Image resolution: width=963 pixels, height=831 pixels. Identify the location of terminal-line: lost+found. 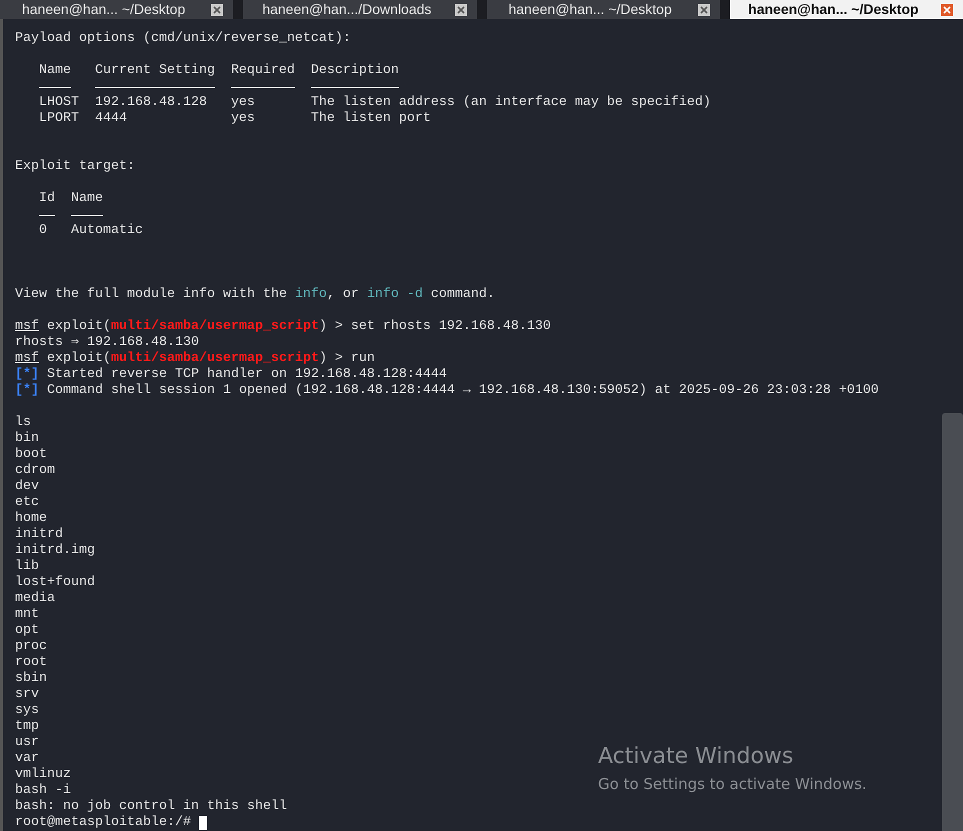
(55, 583).